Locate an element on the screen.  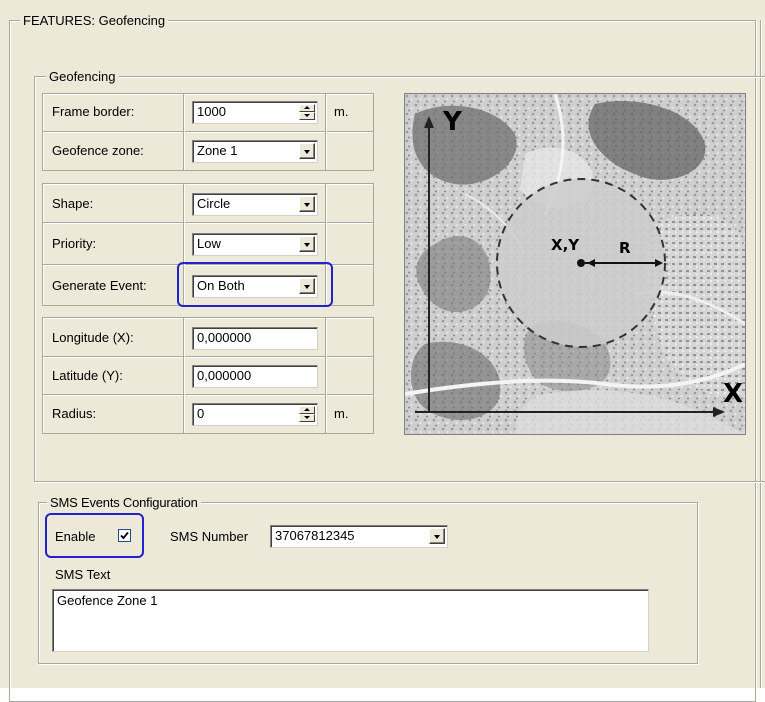
radius-input: 0 is located at coordinates (255, 414).